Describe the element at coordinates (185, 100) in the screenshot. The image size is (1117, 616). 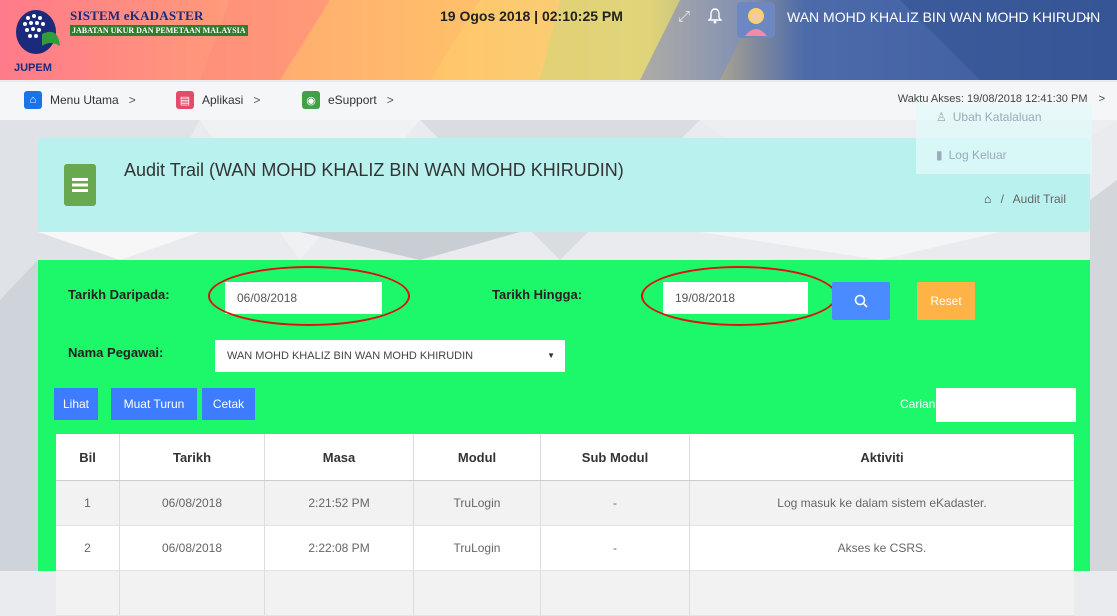
I see `app-icon: ▤` at that location.